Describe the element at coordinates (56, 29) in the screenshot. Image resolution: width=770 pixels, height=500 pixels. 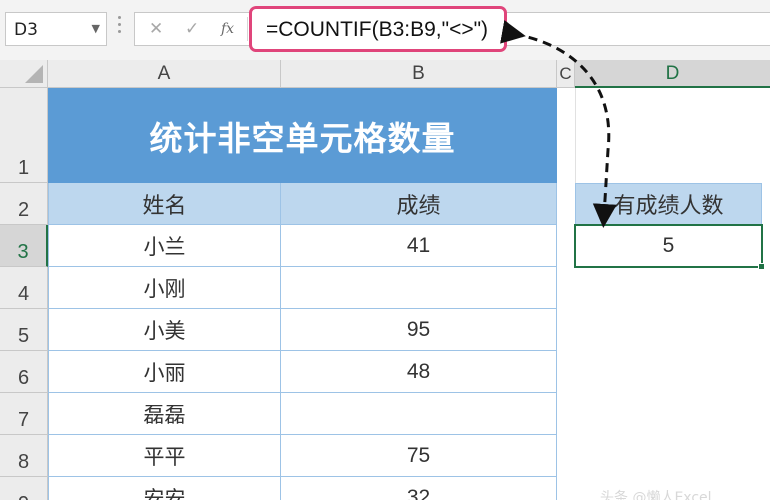
I see `name-box: D3 ▼` at that location.